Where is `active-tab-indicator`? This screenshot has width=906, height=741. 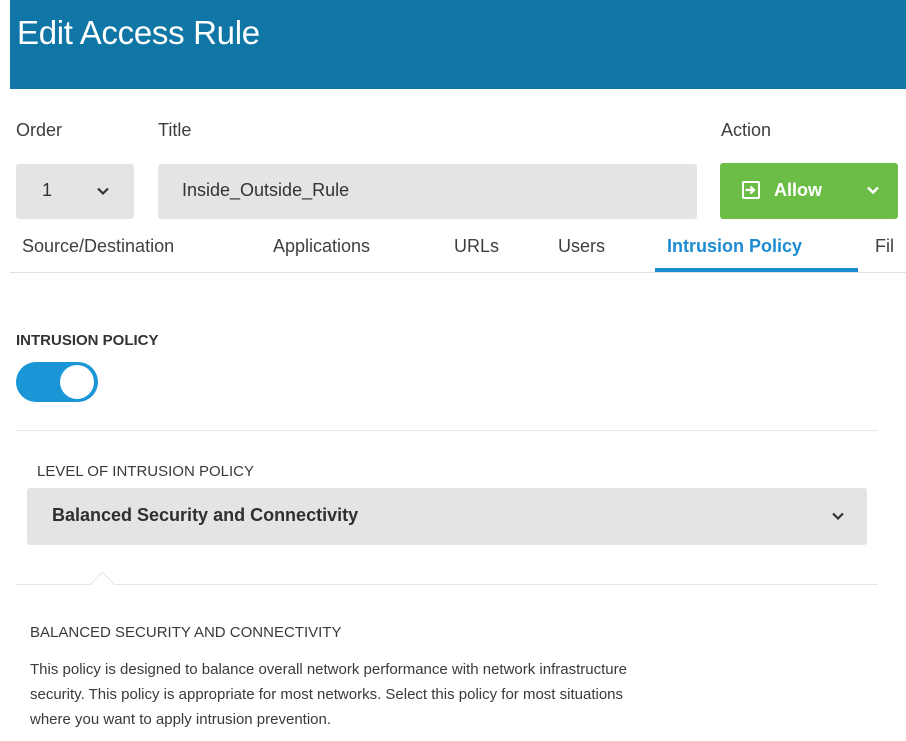 active-tab-indicator is located at coordinates (756, 270).